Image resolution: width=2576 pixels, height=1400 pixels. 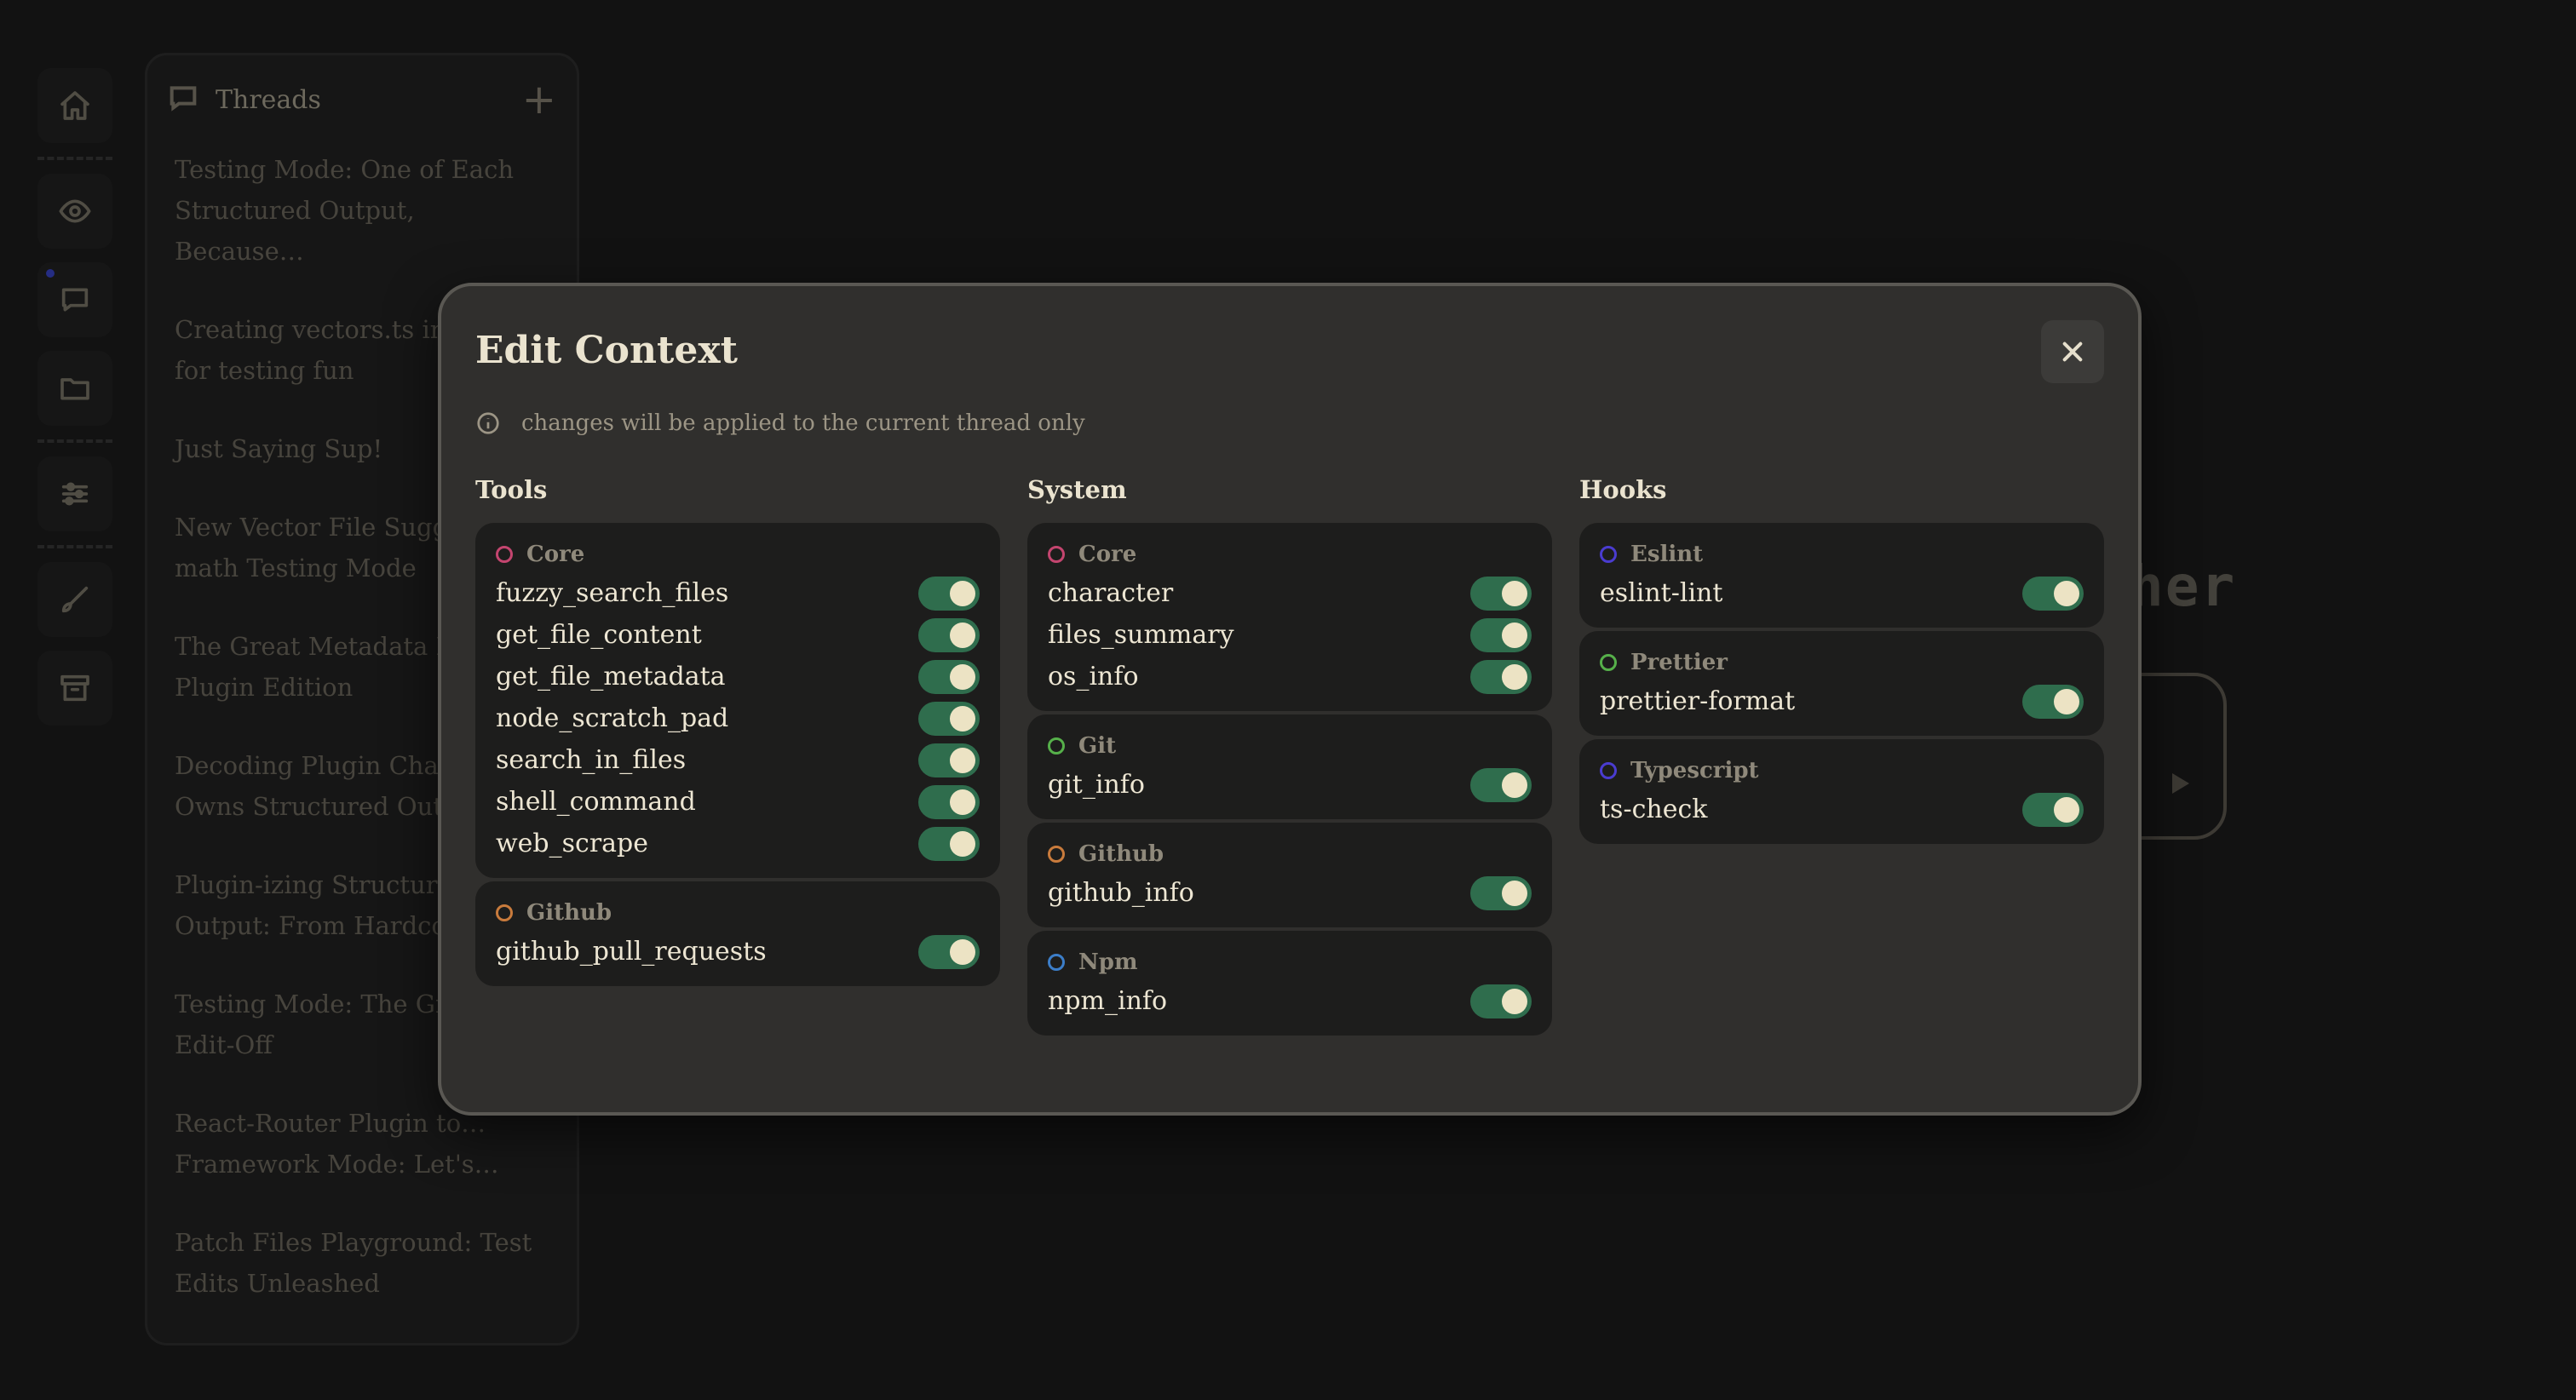 I want to click on context-group: Prettier prettier-format, so click(x=1841, y=683).